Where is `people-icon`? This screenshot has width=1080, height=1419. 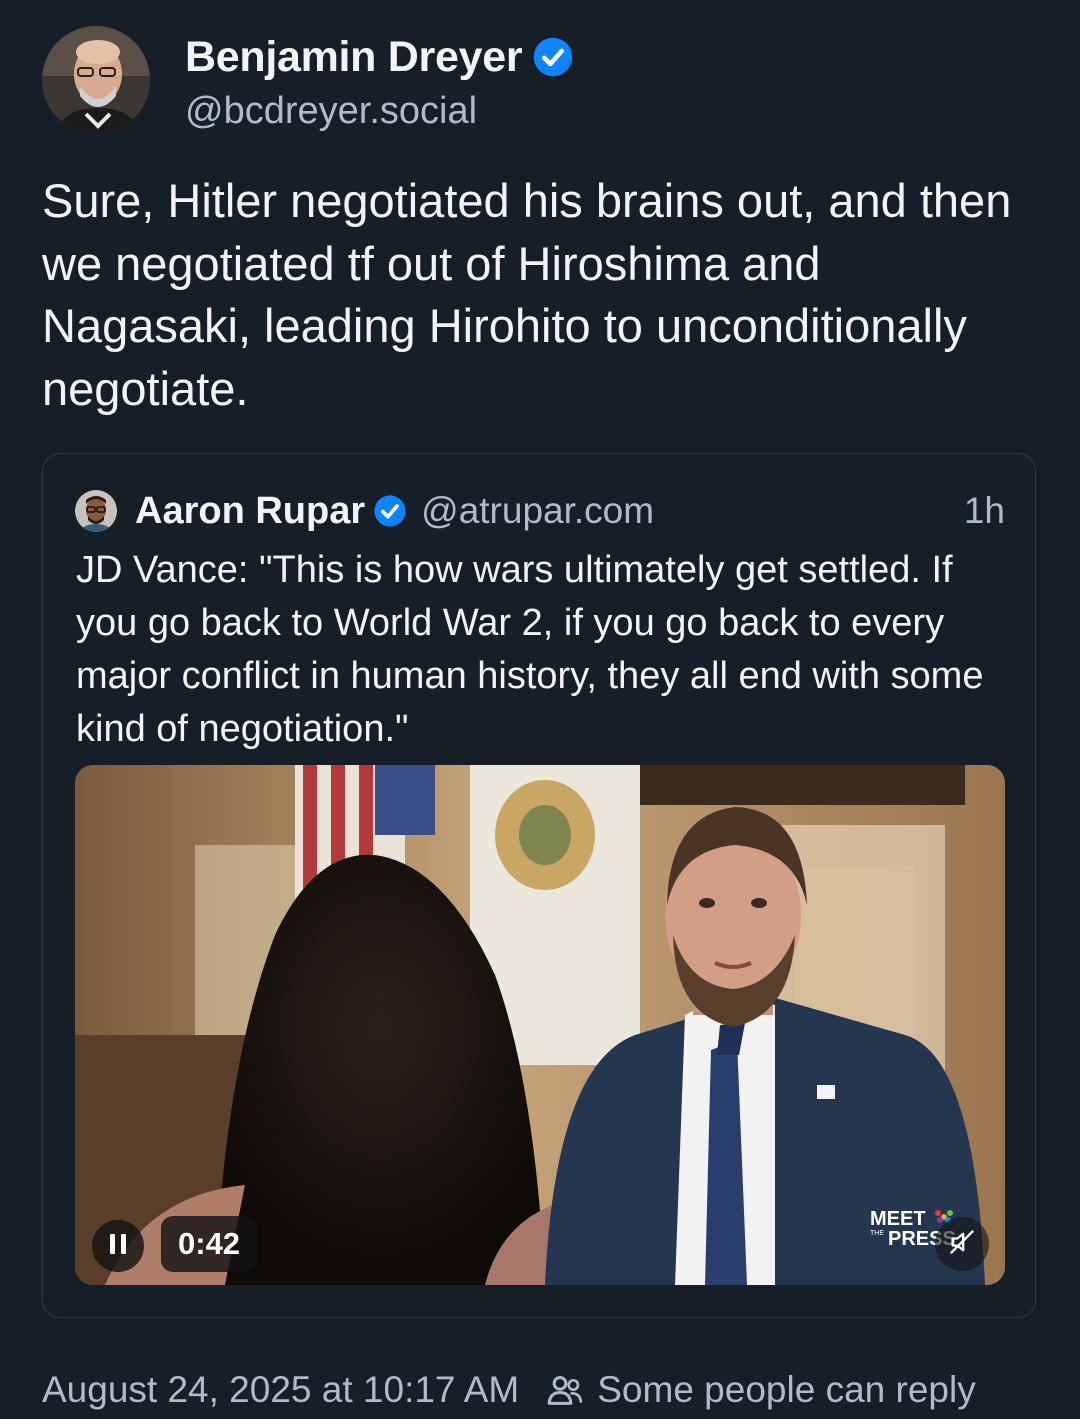
people-icon is located at coordinates (565, 1390).